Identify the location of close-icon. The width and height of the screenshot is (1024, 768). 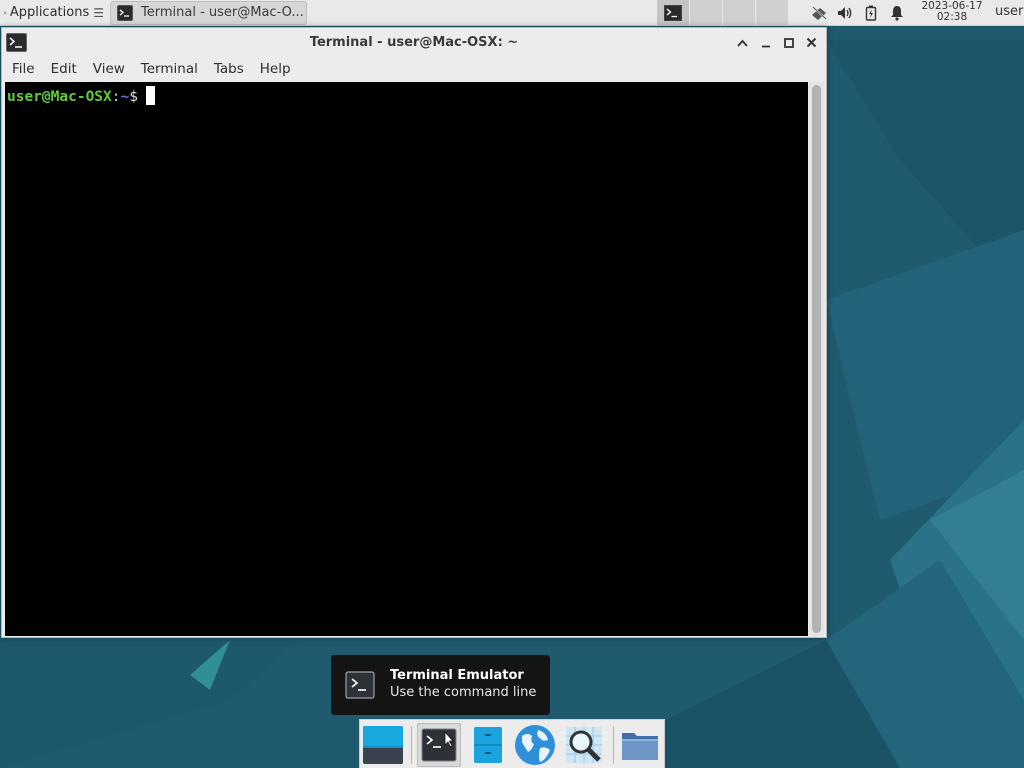
(811, 42).